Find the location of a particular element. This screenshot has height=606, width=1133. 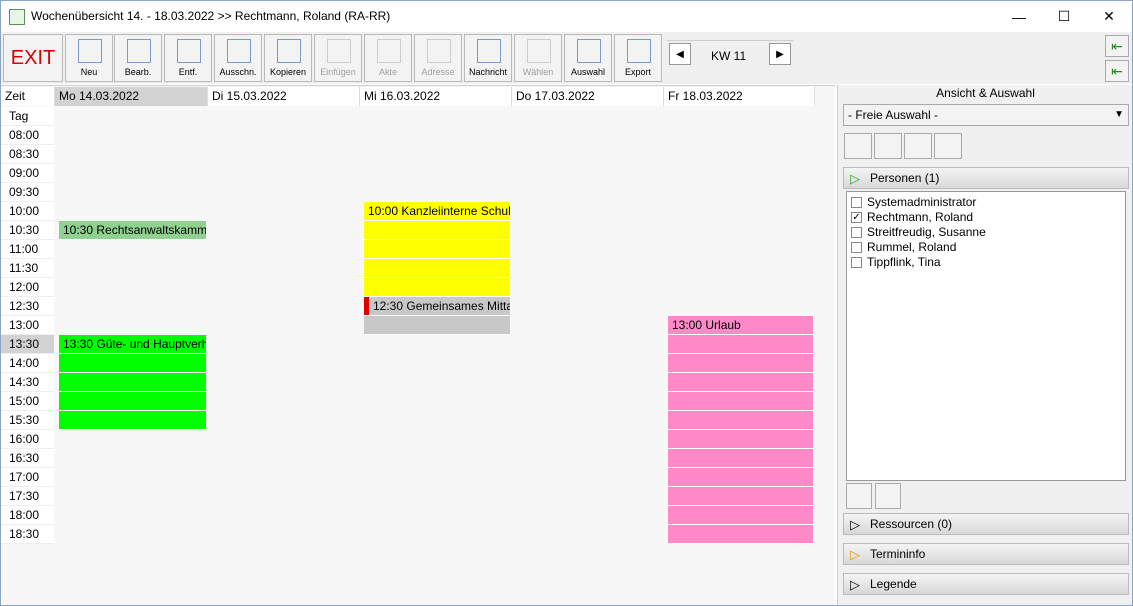

person-item: Rummel, Roland is located at coordinates (903, 247).